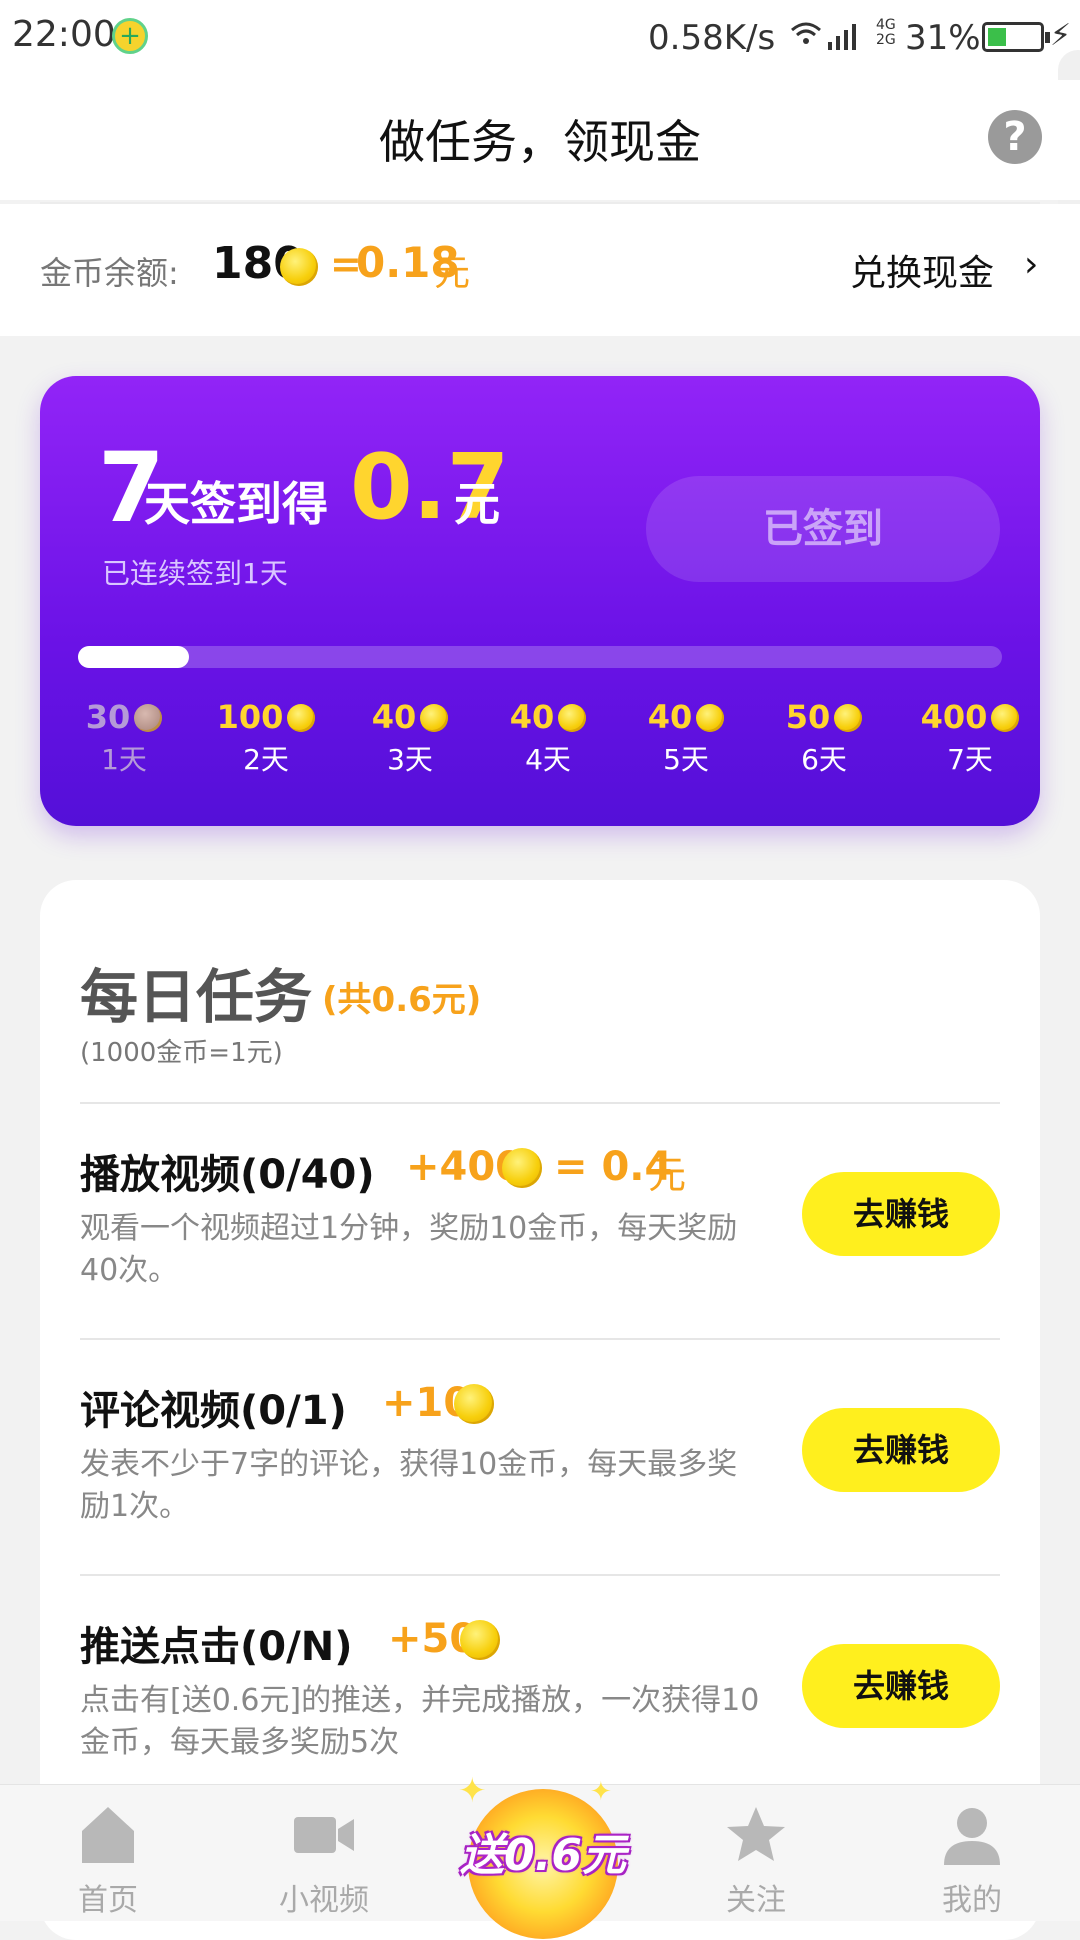 This screenshot has height=1940, width=1080. I want to click on balance-unit: 元, so click(452, 273).